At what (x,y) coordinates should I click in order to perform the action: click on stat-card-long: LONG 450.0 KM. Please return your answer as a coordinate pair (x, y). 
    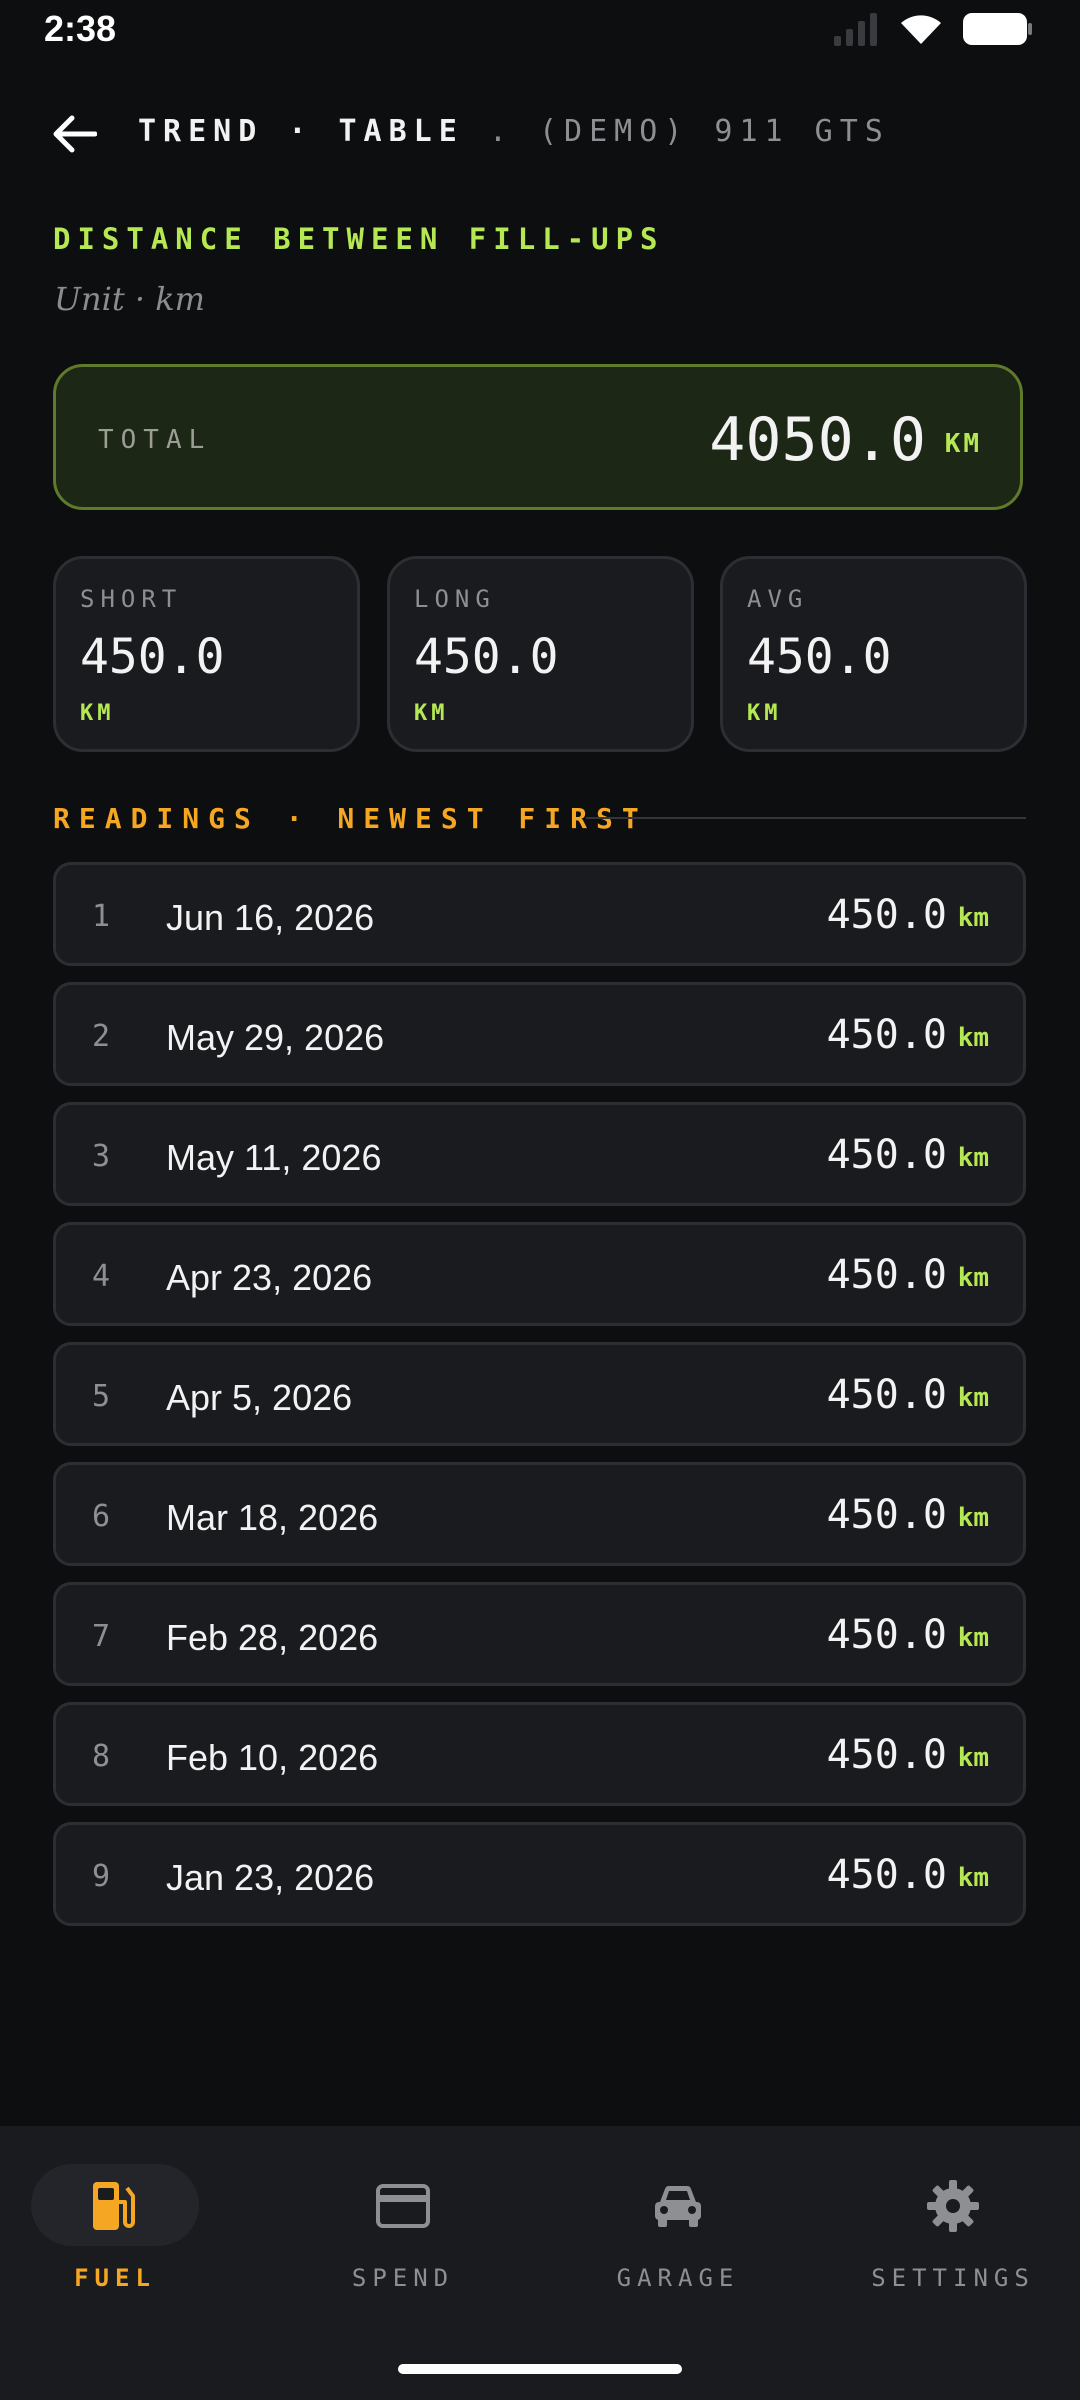
    Looking at the image, I should click on (540, 654).